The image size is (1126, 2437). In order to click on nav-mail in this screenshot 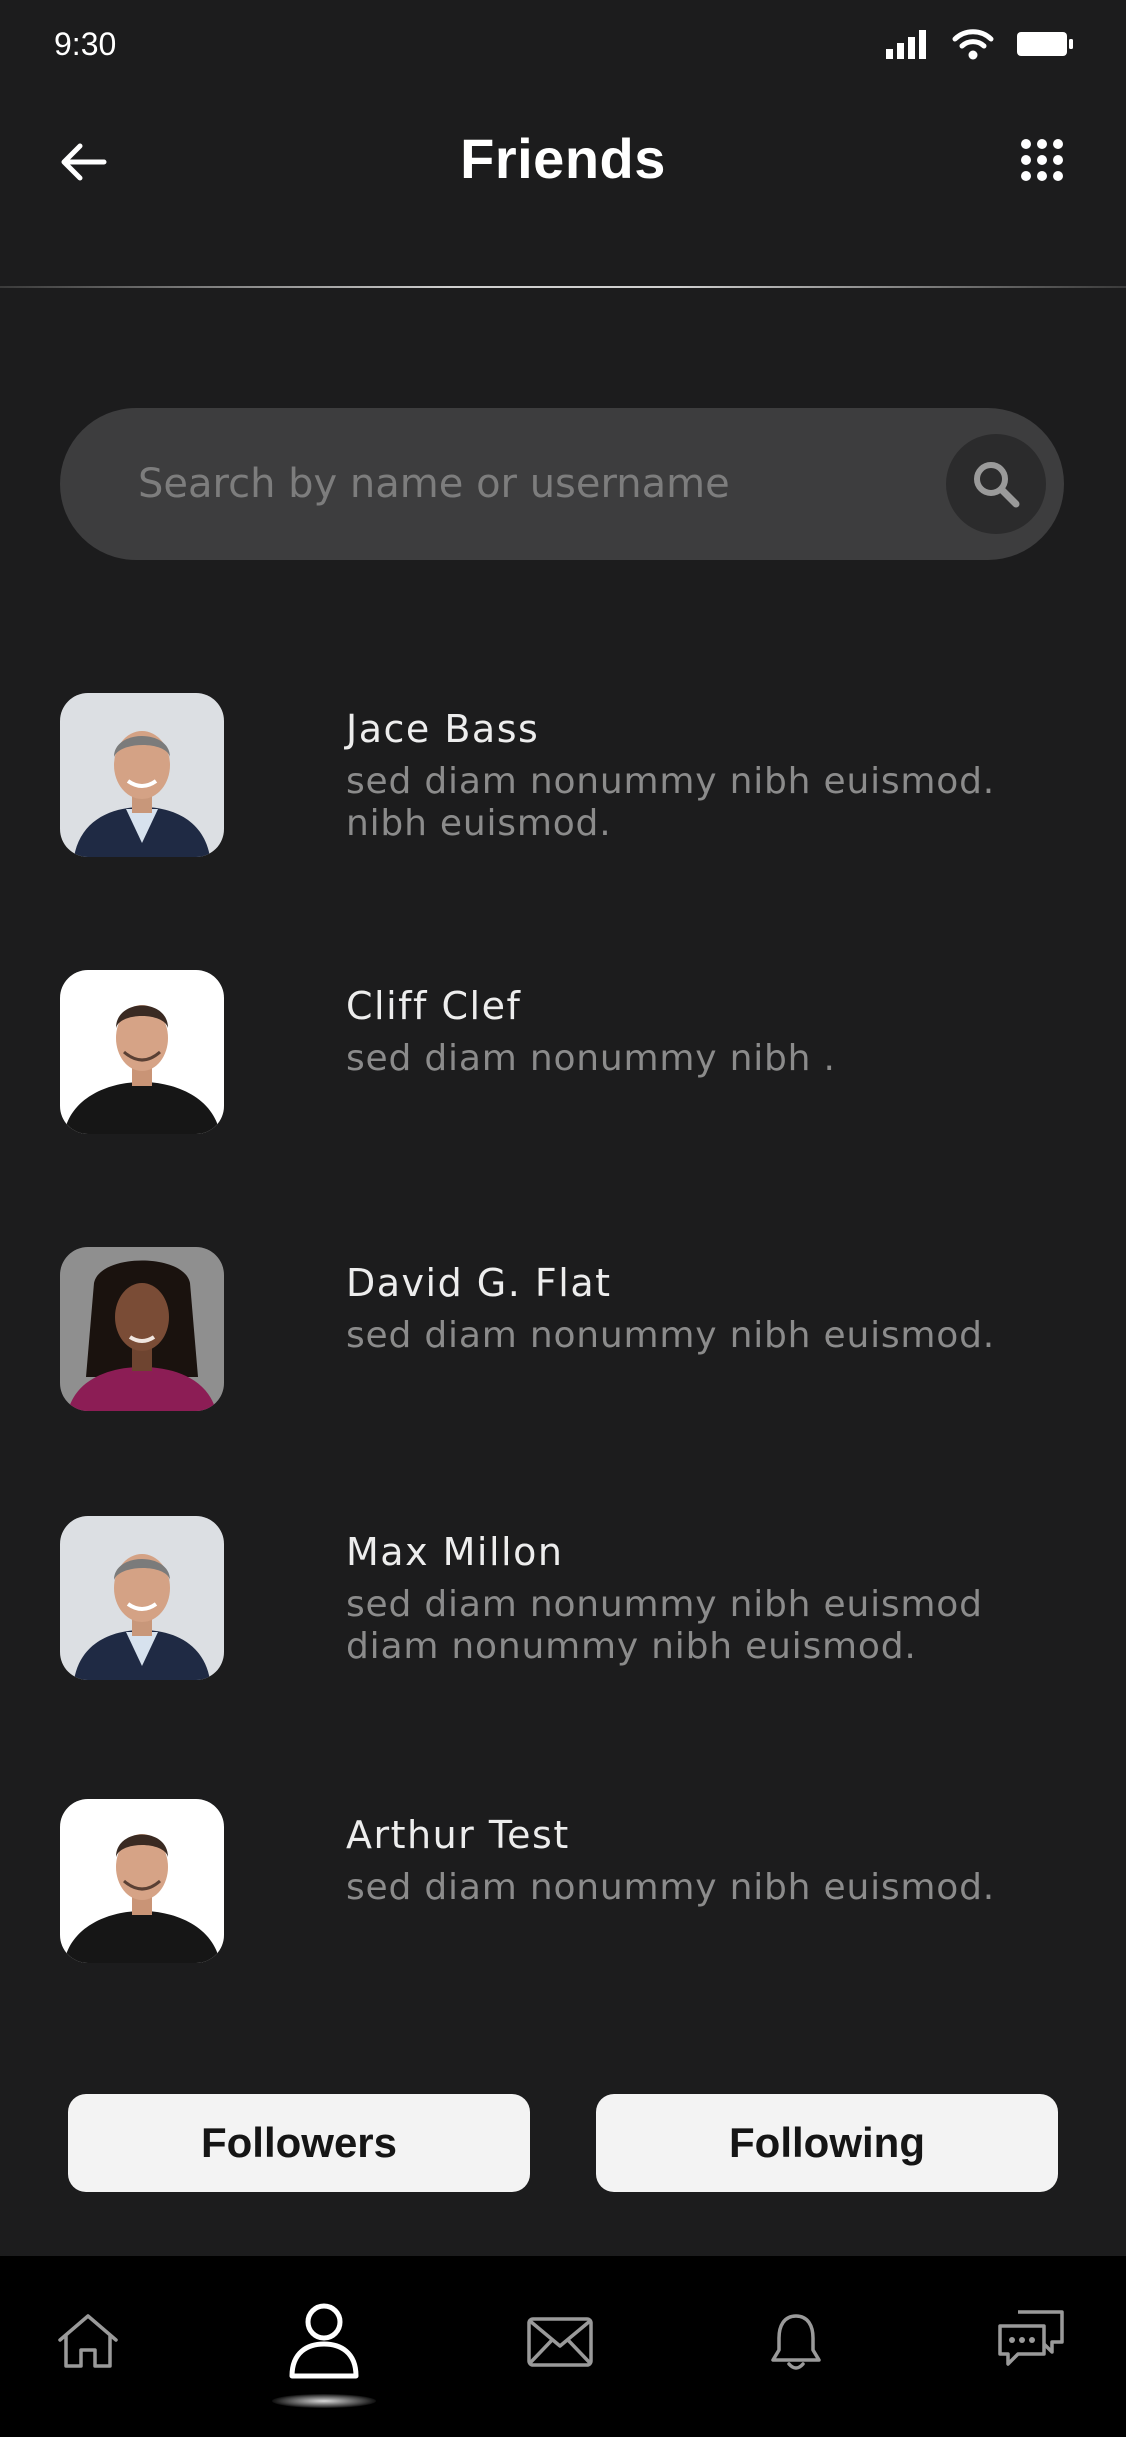, I will do `click(560, 2346)`.